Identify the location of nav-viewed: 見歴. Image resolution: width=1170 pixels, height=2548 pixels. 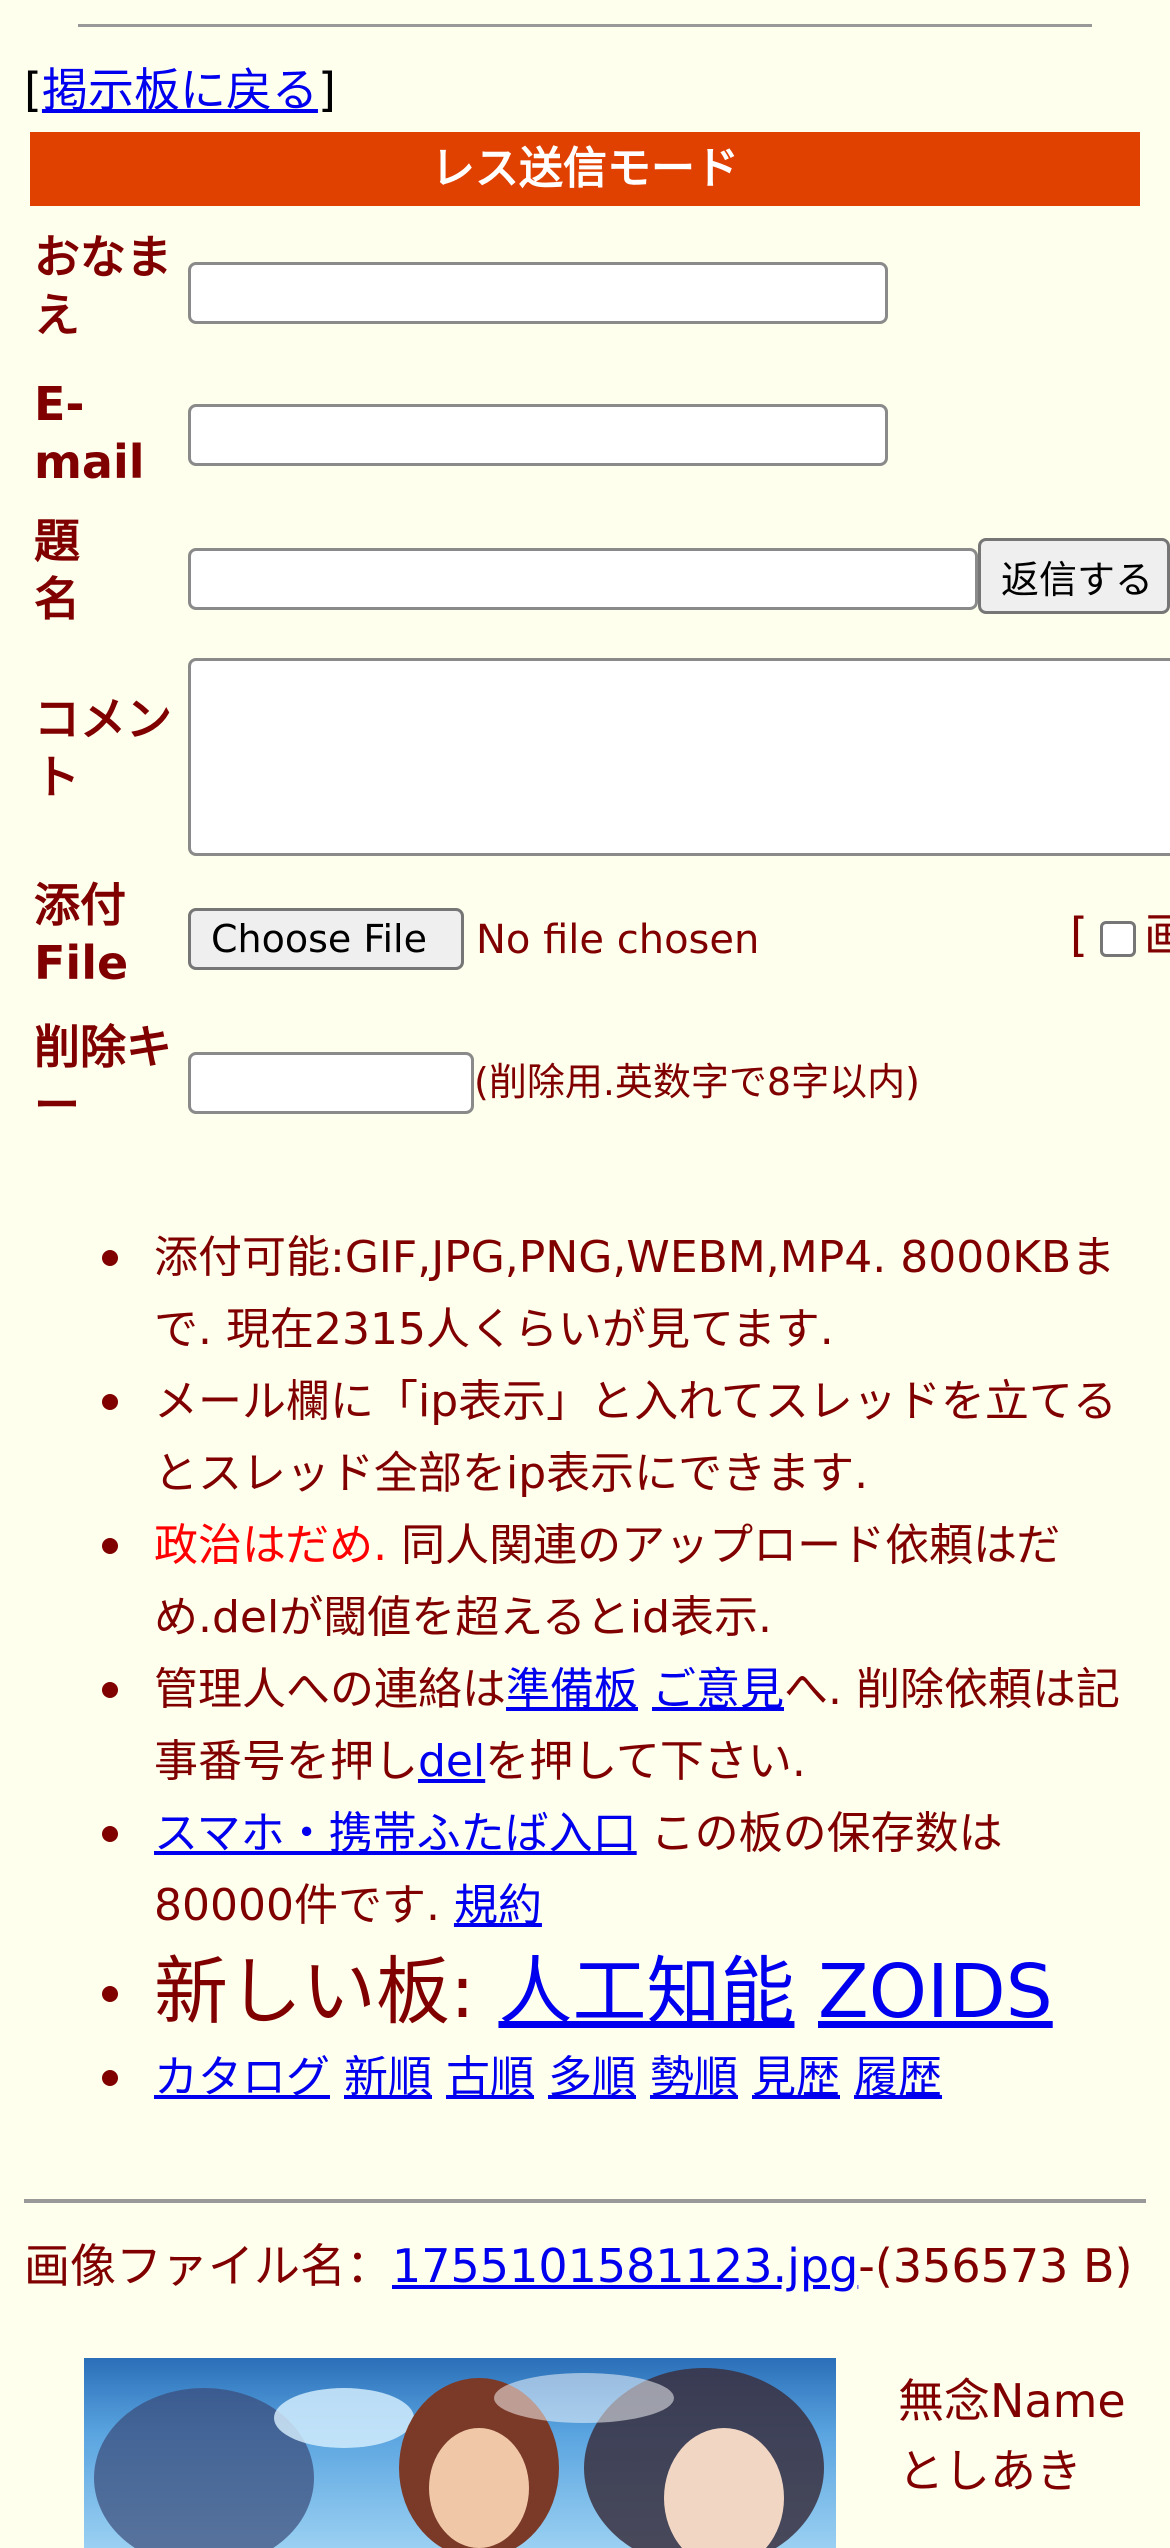
(796, 2077).